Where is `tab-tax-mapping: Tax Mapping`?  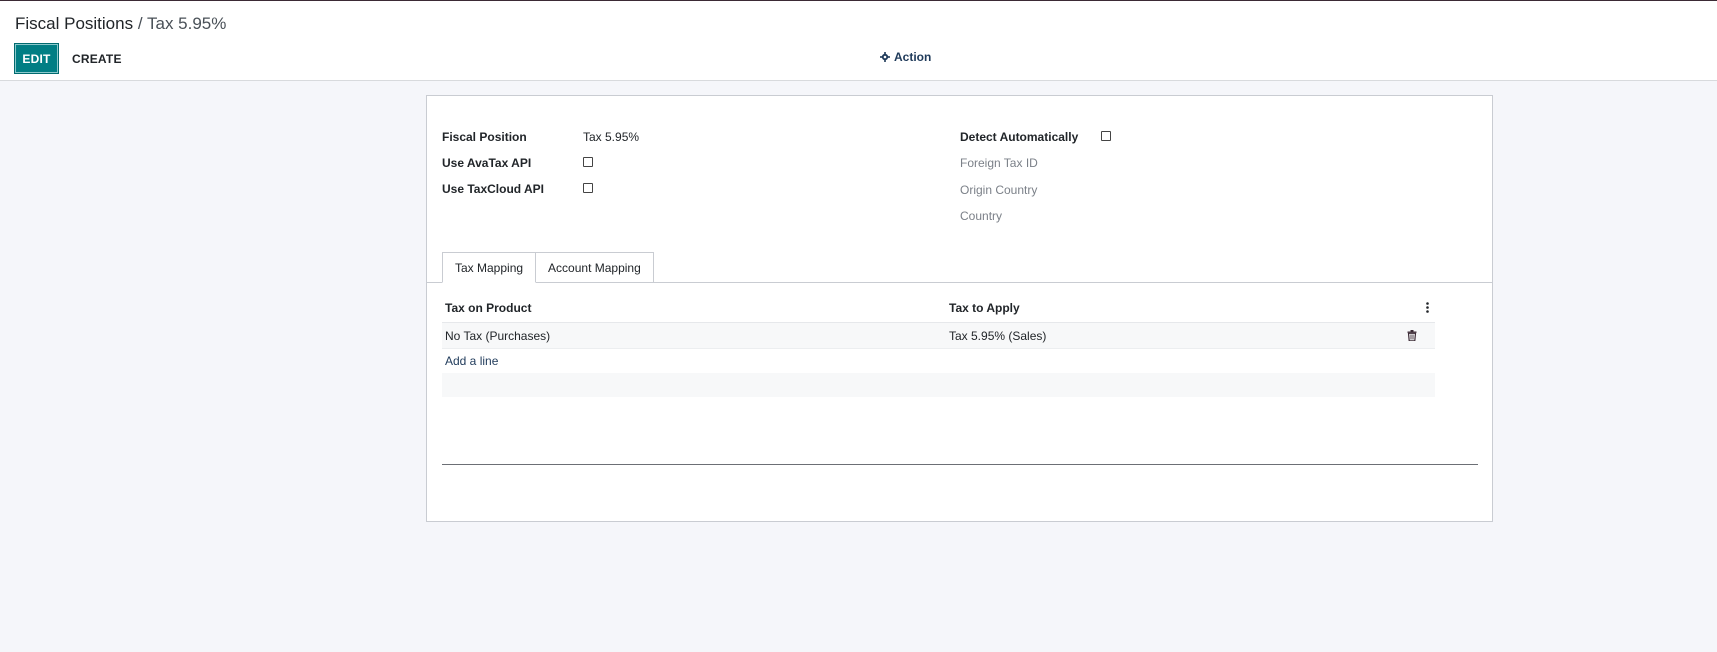 tab-tax-mapping: Tax Mapping is located at coordinates (489, 267).